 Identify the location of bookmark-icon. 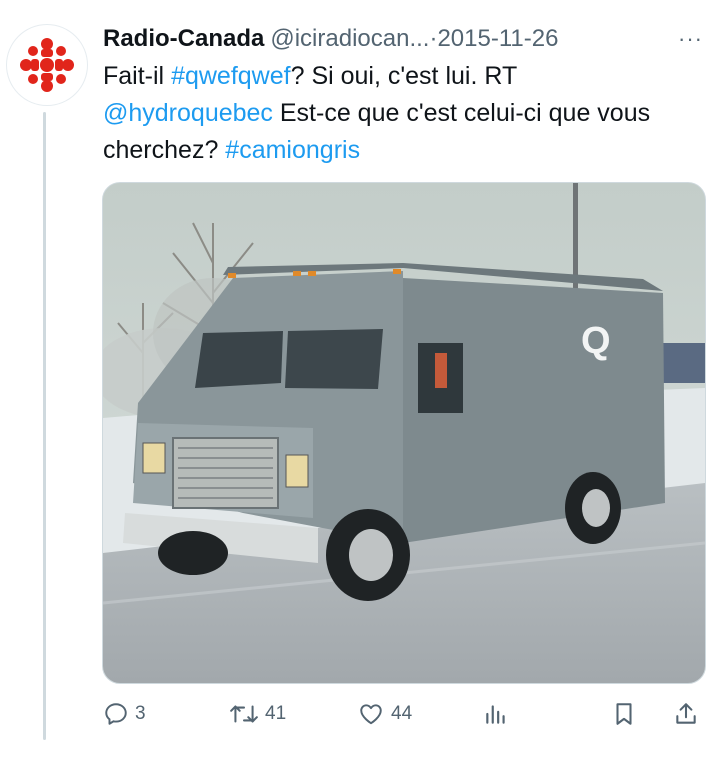
(624, 714).